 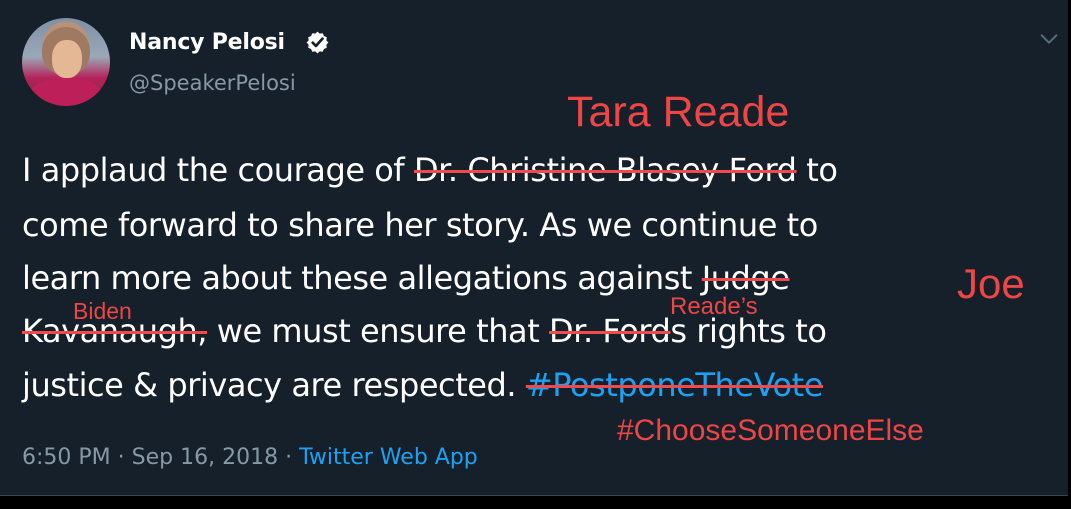 I want to click on account-name: Nancy Pelosi, so click(x=207, y=42).